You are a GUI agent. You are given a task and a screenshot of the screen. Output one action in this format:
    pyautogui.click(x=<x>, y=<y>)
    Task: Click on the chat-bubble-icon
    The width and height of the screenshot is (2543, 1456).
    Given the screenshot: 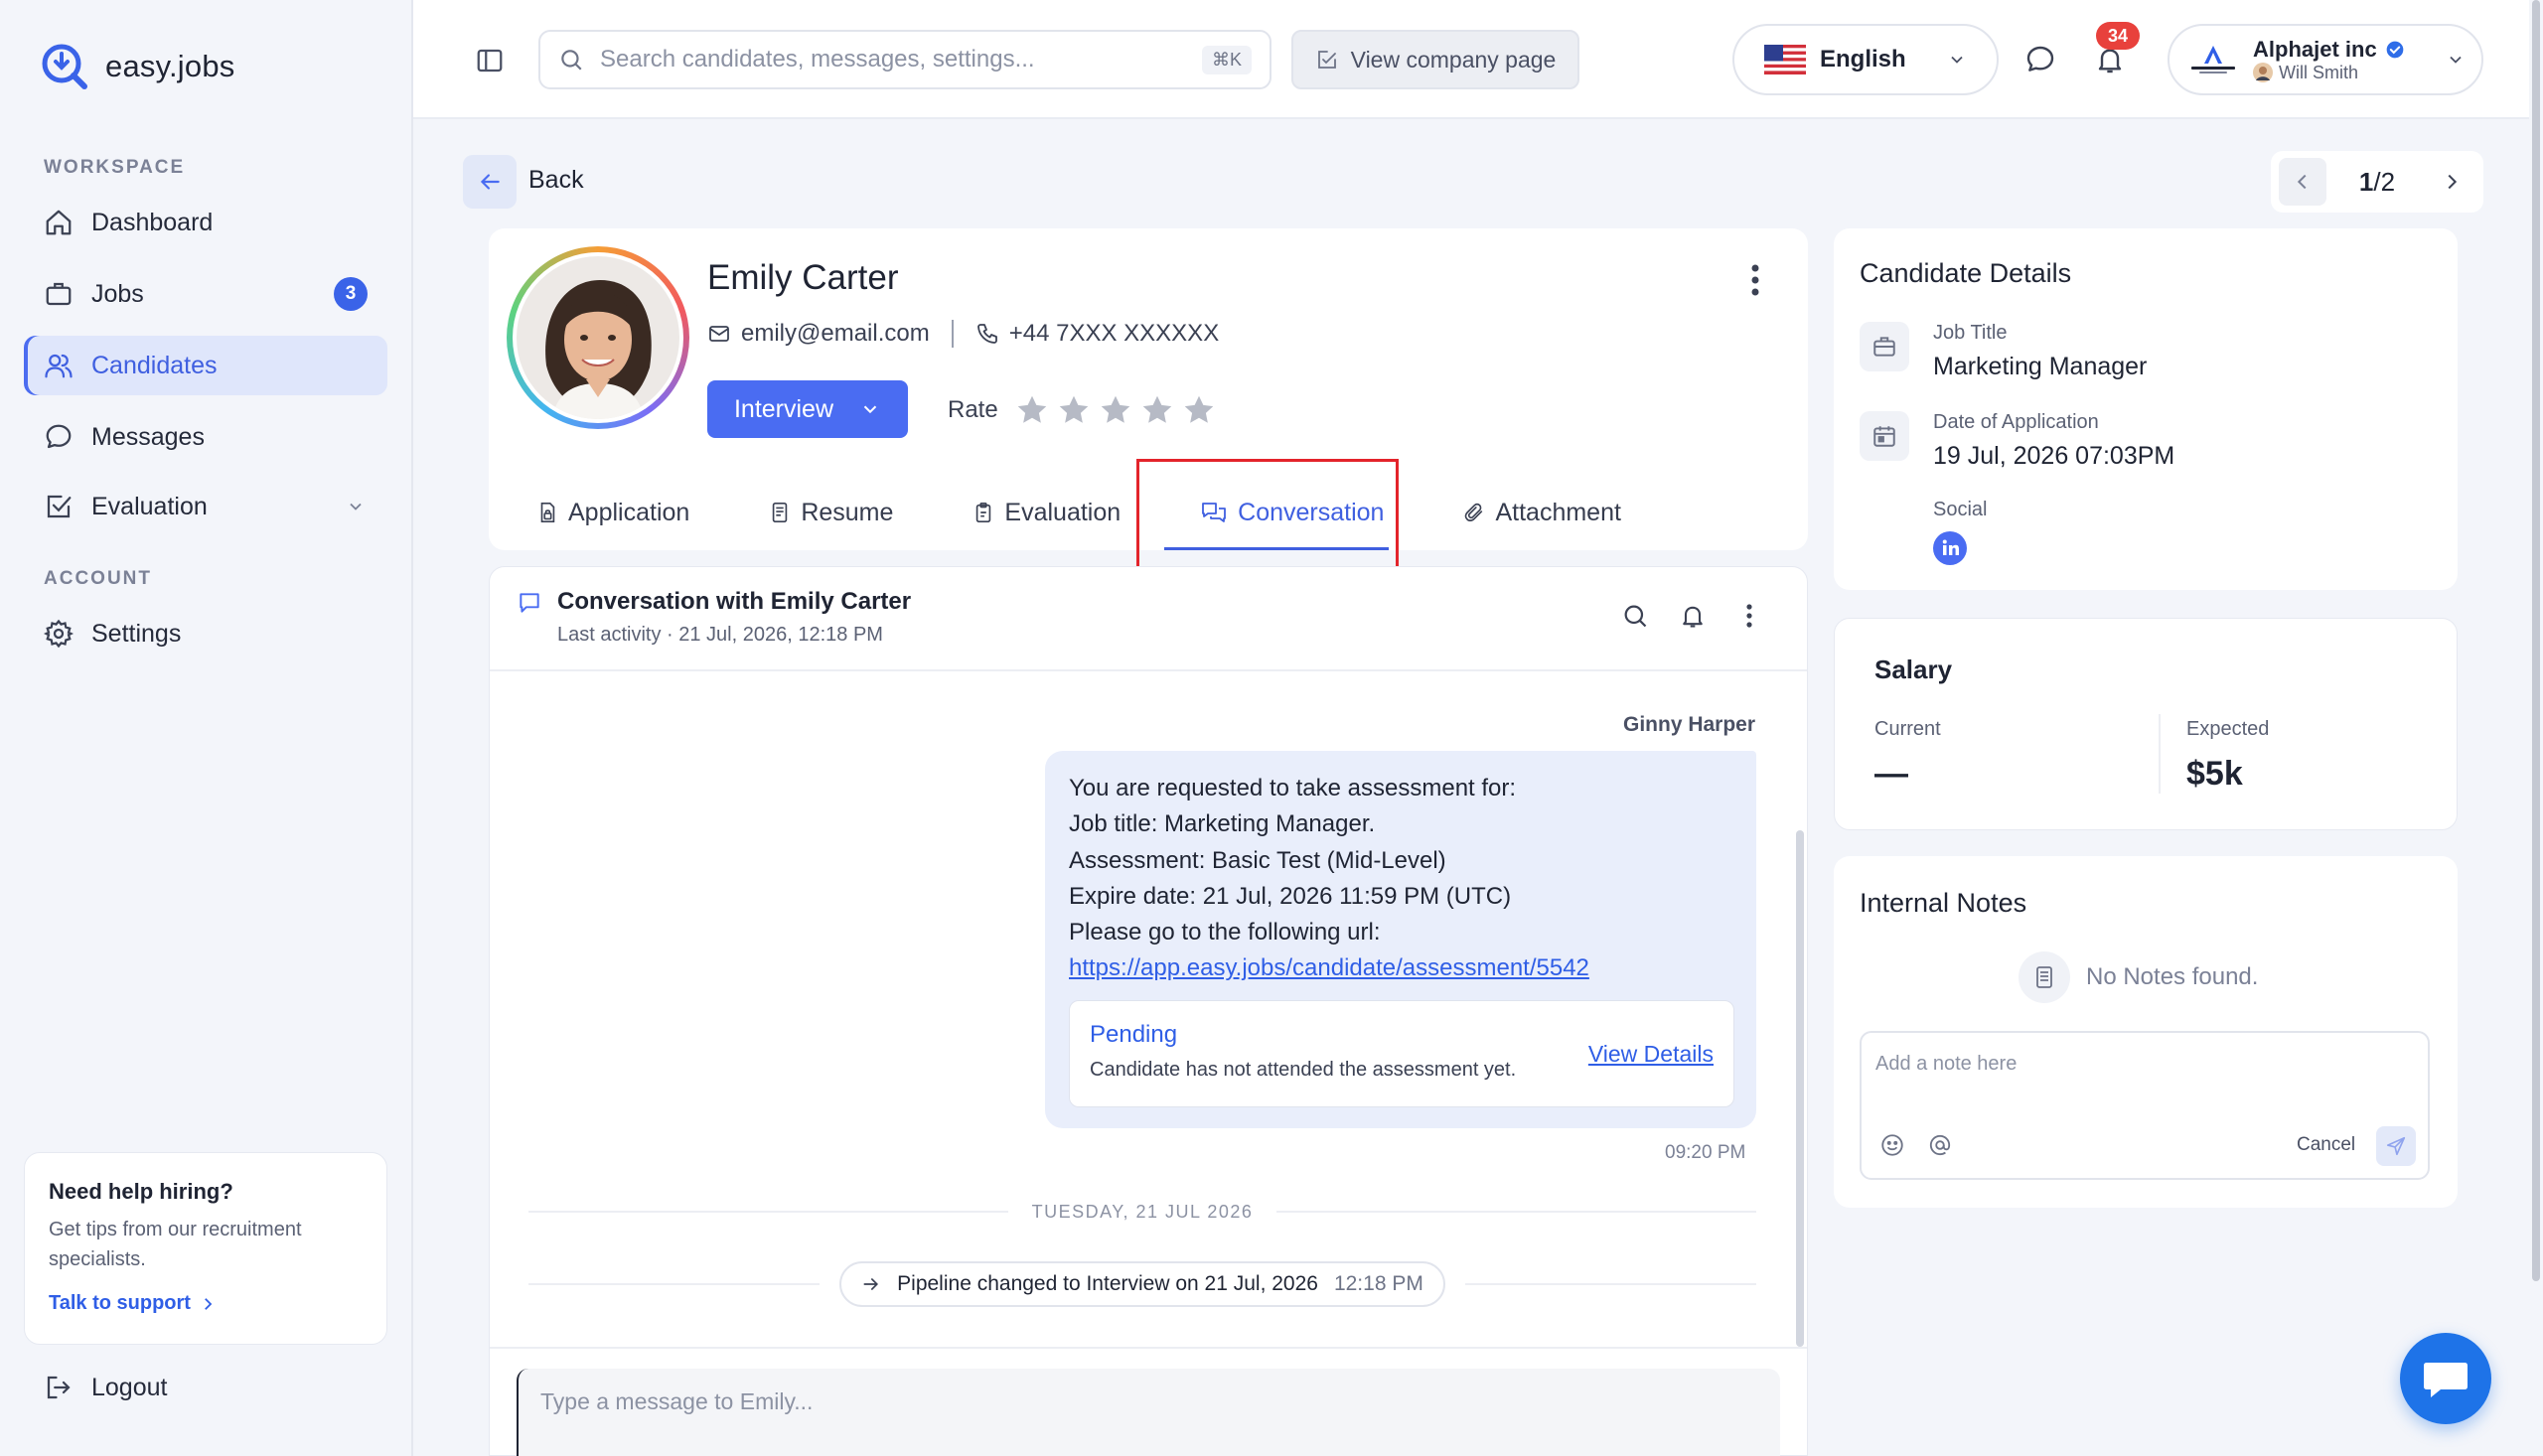 What is the action you would take?
    pyautogui.click(x=2040, y=59)
    